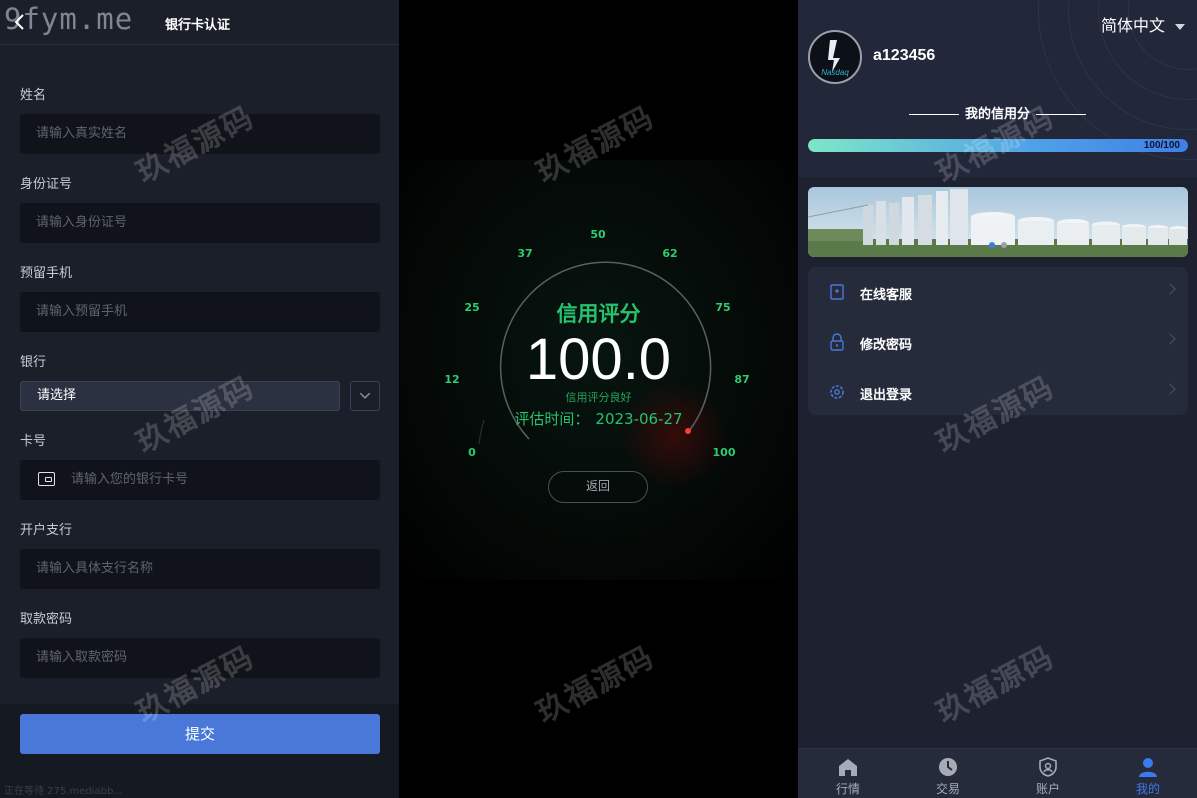  What do you see at coordinates (46, 530) in the screenshot?
I see `branch-label: 开户支行` at bounding box center [46, 530].